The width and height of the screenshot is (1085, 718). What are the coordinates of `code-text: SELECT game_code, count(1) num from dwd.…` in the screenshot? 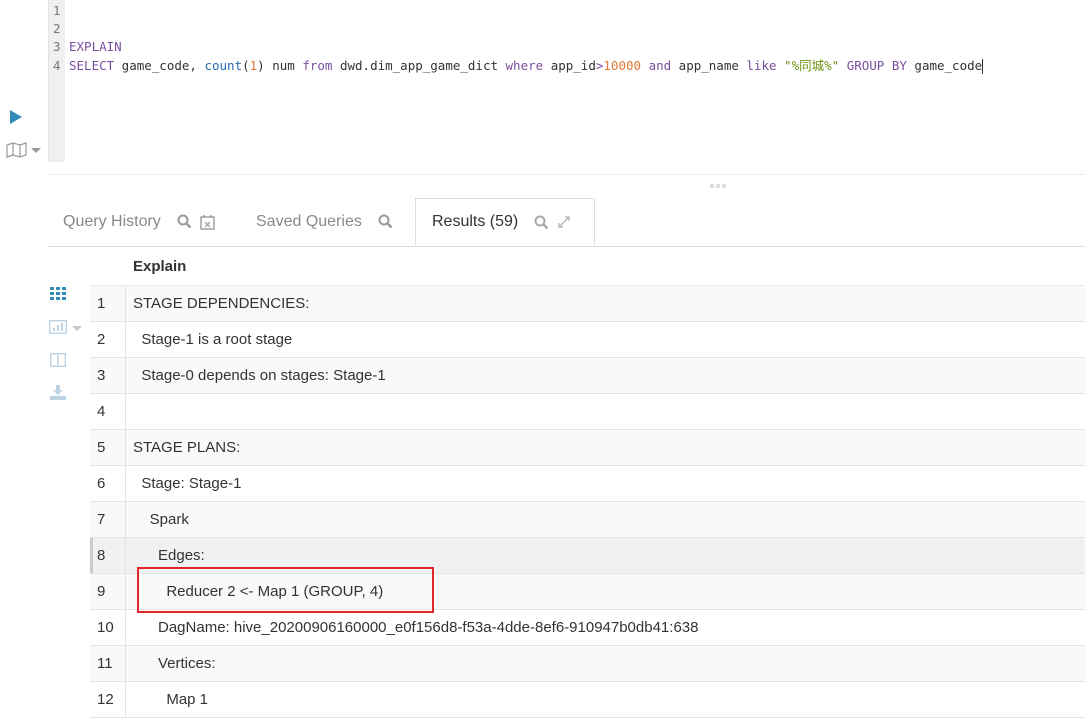 It's located at (523, 66).